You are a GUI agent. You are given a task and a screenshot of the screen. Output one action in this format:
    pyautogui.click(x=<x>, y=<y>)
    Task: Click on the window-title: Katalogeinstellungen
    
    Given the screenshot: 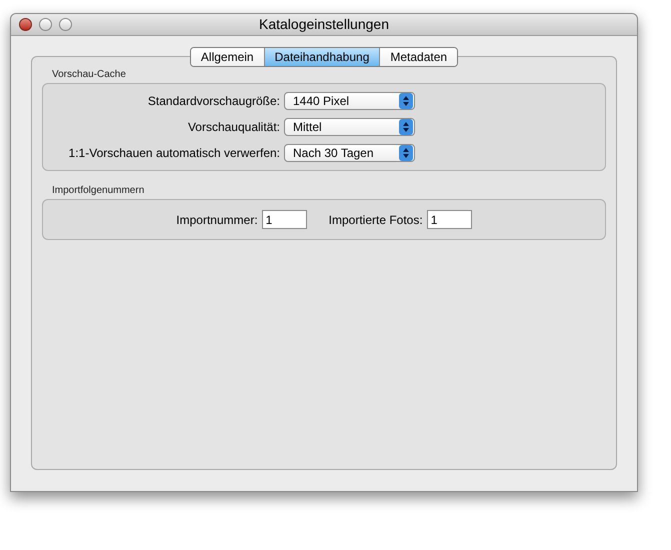 What is the action you would take?
    pyautogui.click(x=324, y=24)
    